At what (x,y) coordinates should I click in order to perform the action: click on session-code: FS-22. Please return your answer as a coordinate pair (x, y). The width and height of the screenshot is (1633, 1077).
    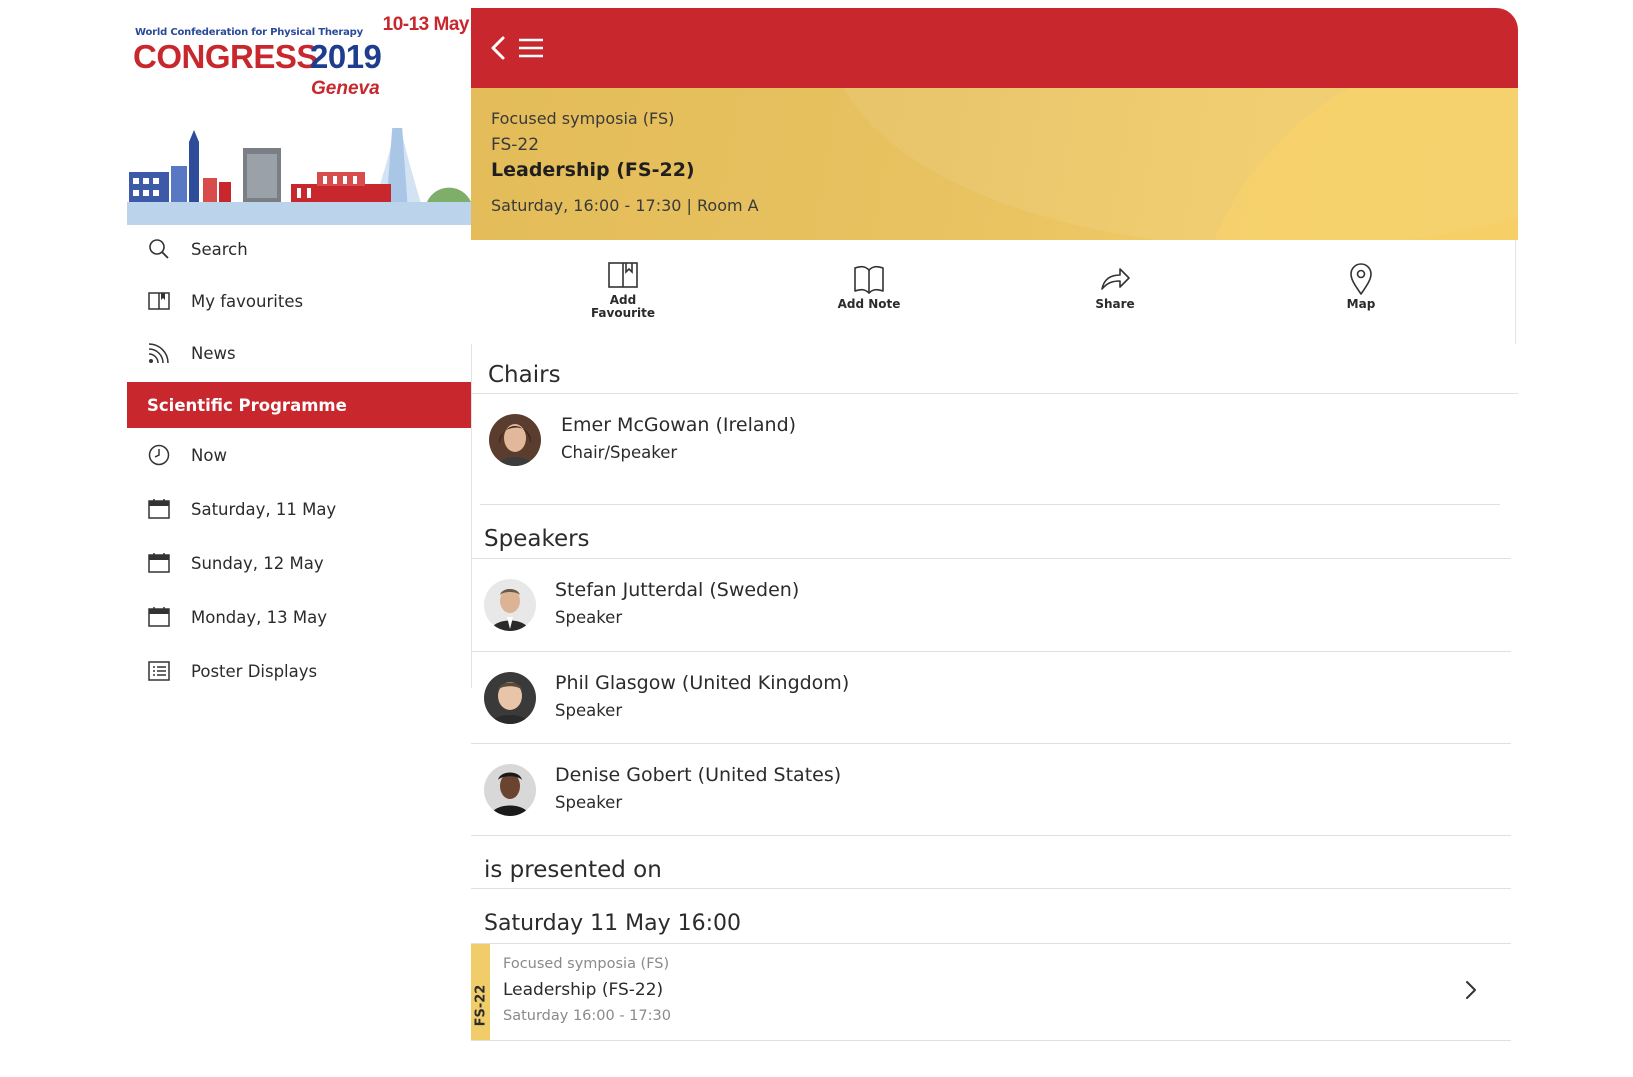
    Looking at the image, I should click on (515, 145).